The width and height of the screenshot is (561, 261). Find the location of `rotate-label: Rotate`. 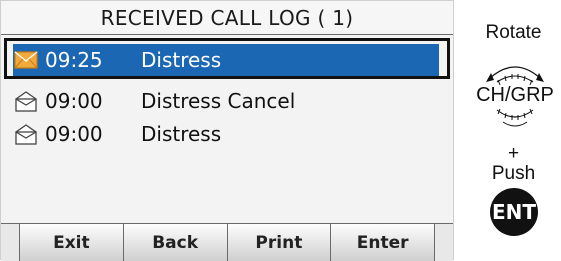

rotate-label: Rotate is located at coordinates (513, 32).